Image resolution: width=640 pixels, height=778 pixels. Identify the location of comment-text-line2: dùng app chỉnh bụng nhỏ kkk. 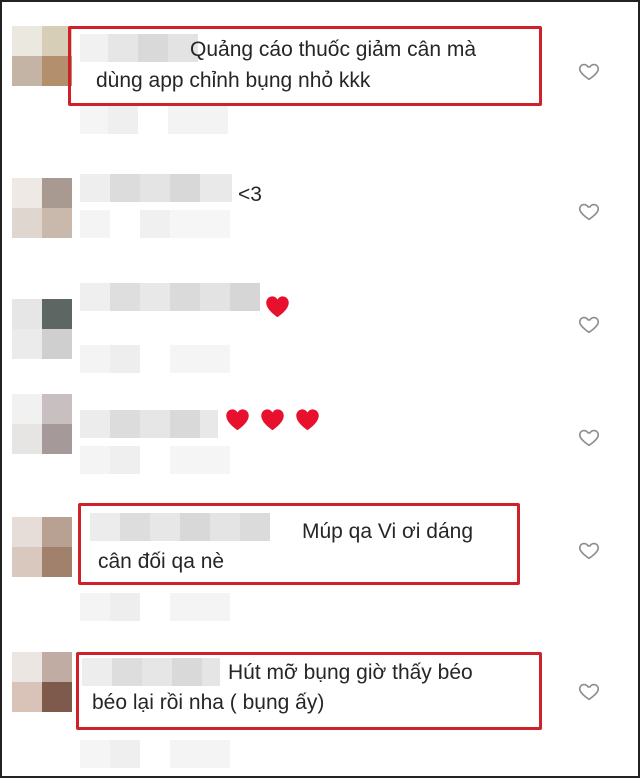
(233, 80).